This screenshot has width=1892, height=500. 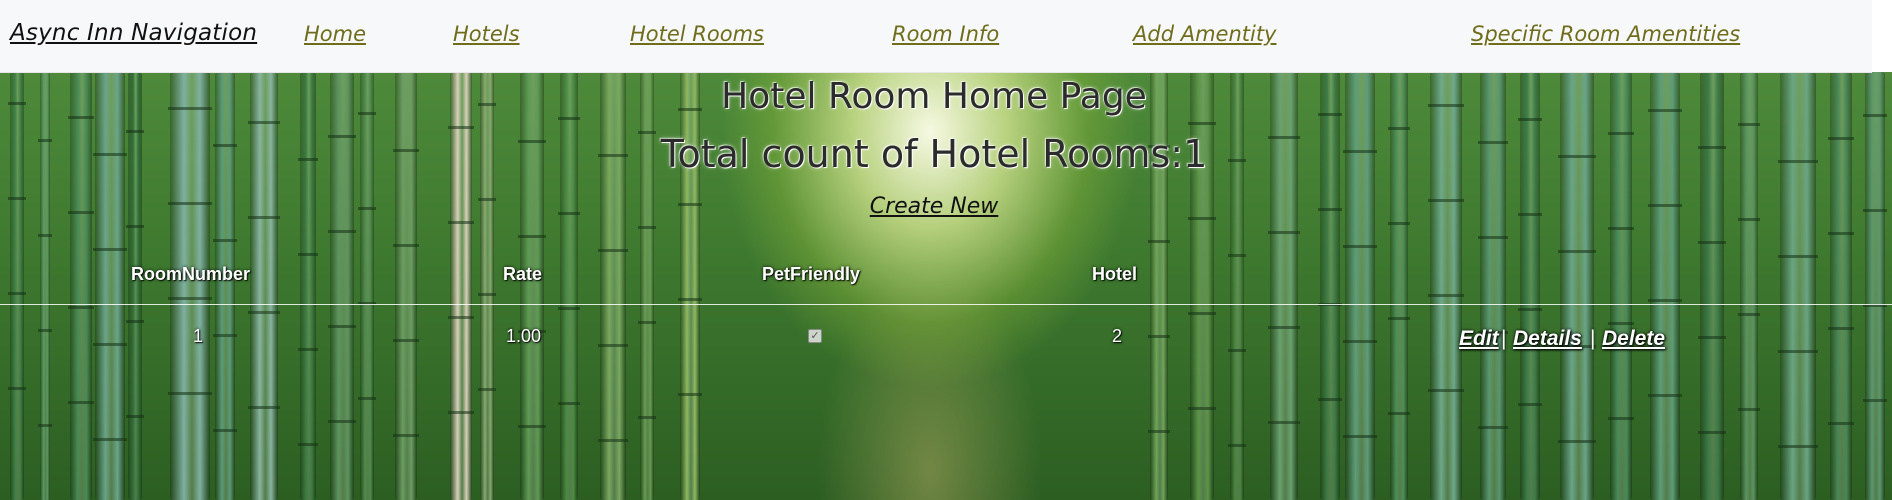 I want to click on nav-link-add-amentity: Add Amentity, so click(x=1204, y=34).